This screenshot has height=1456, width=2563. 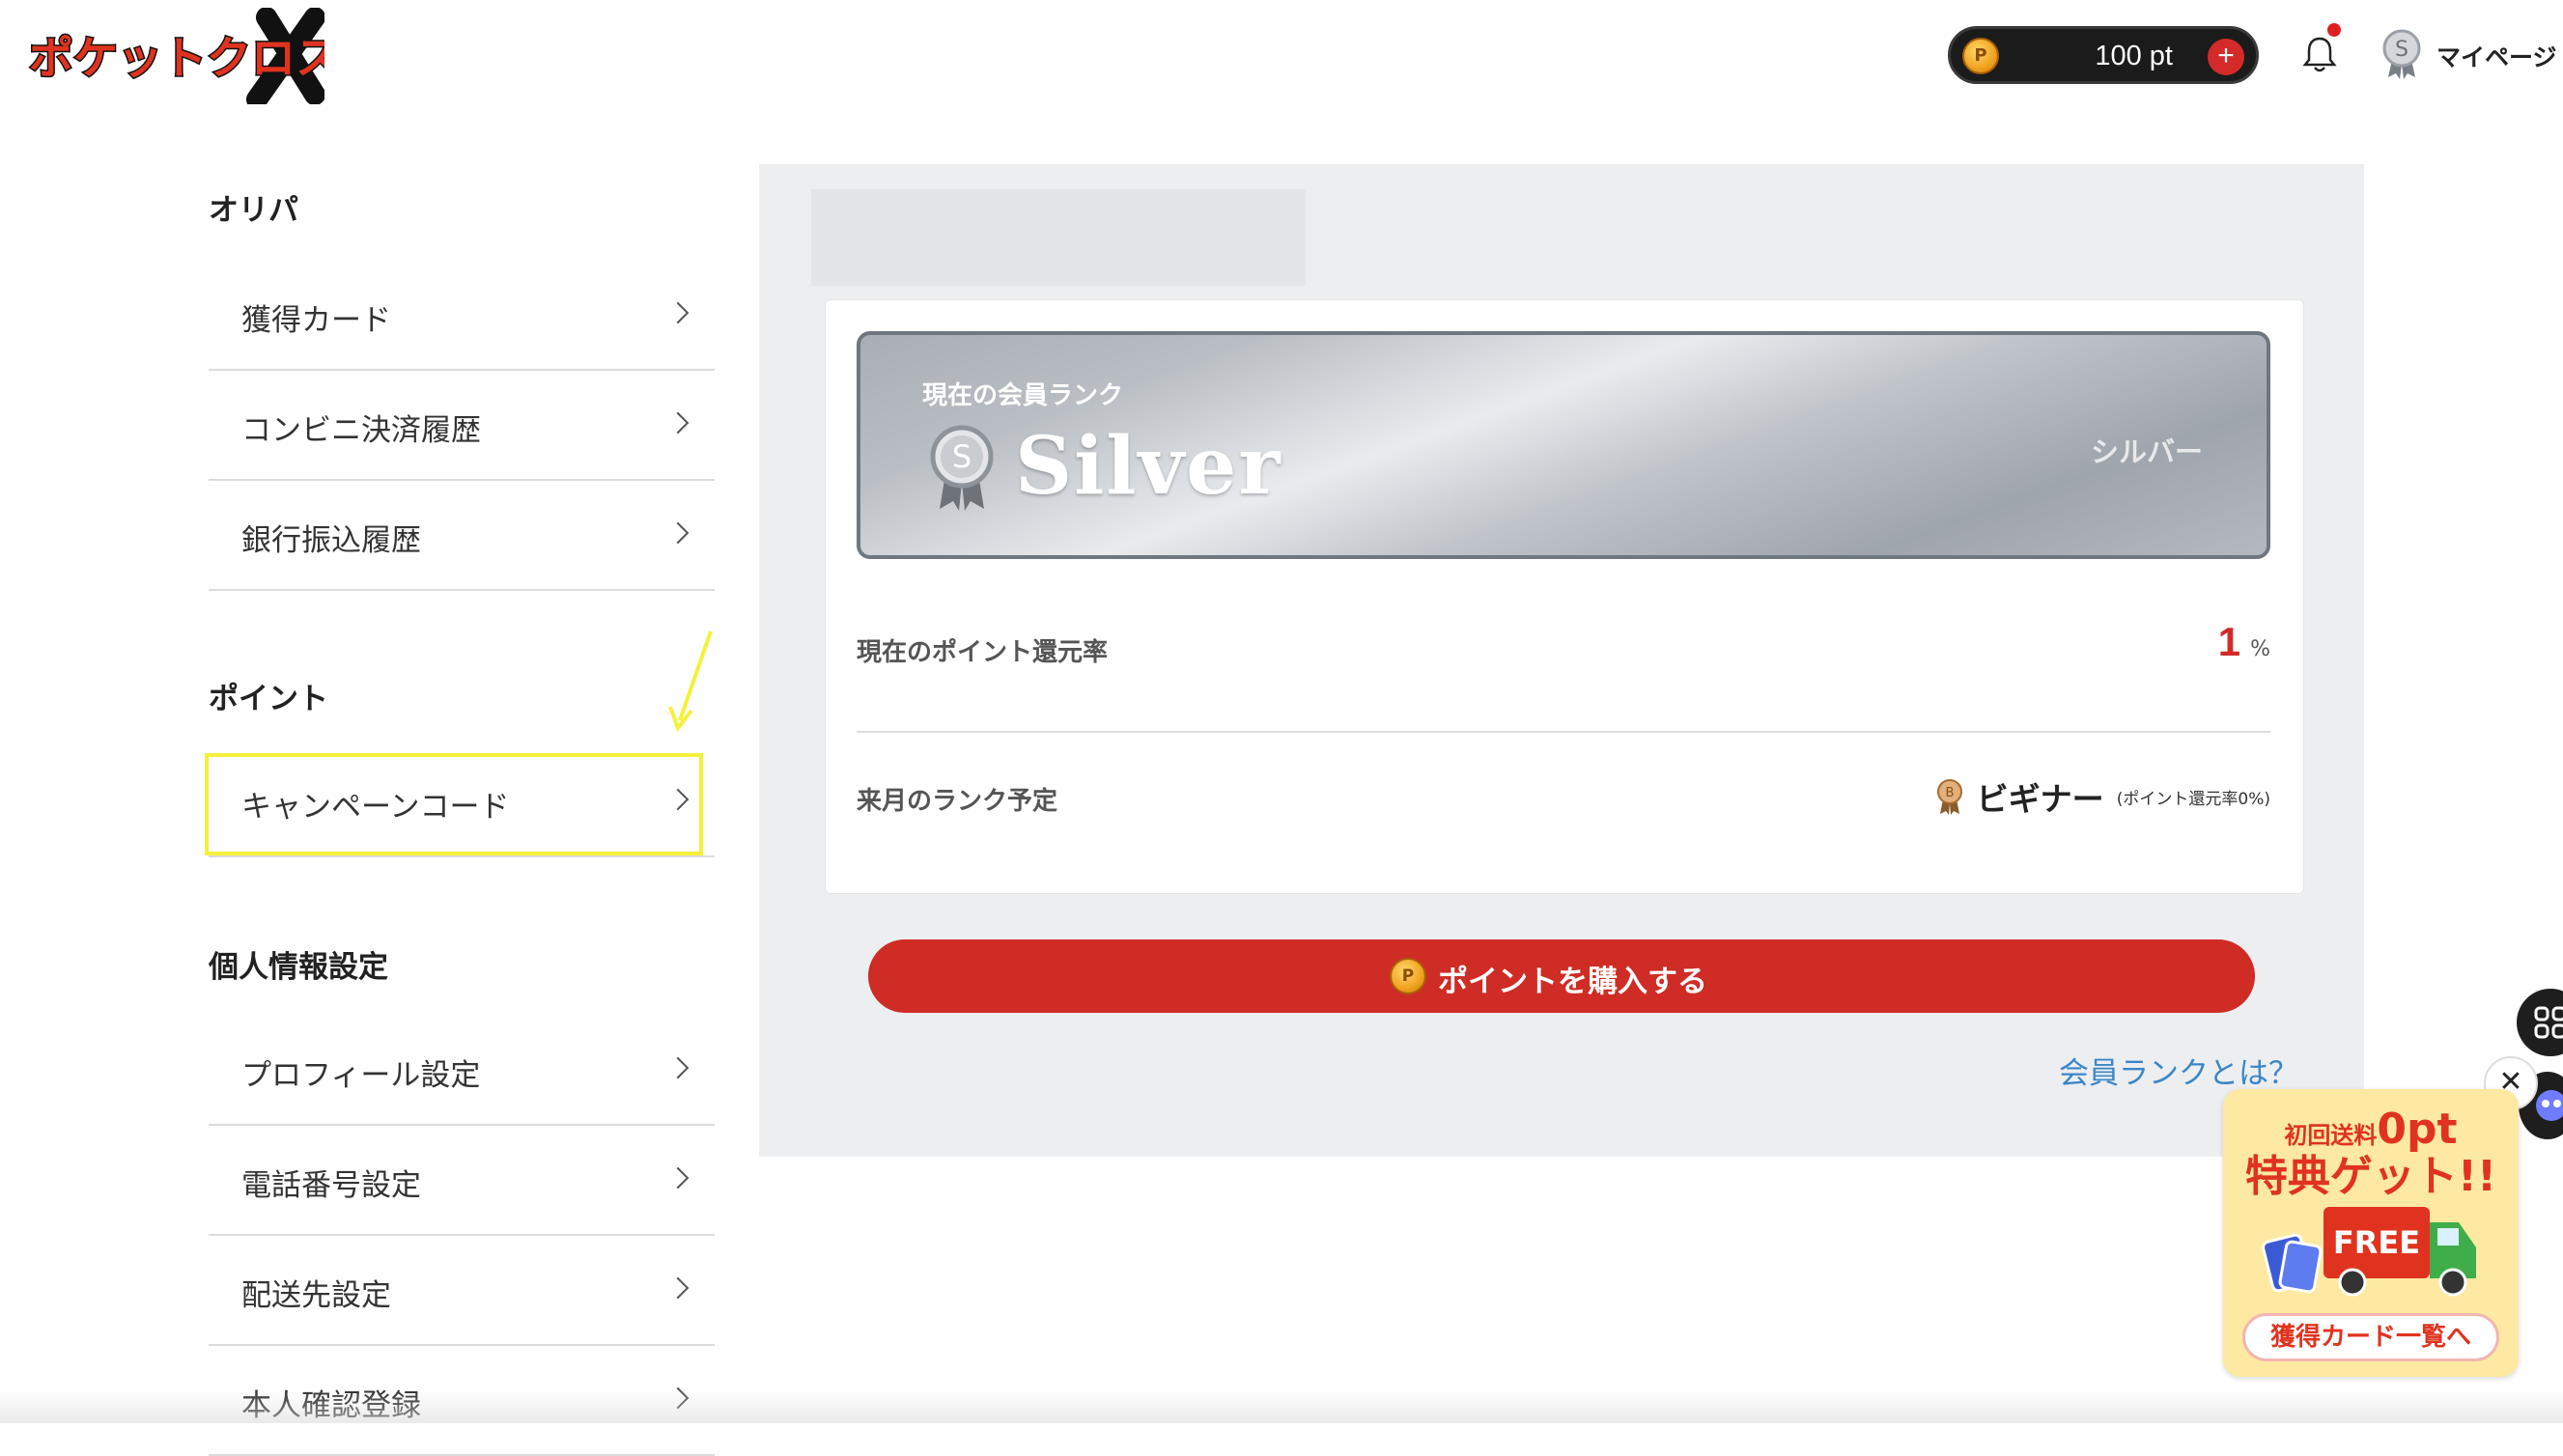 What do you see at coordinates (2146, 452) in the screenshot?
I see `rank-kana: シルバー` at bounding box center [2146, 452].